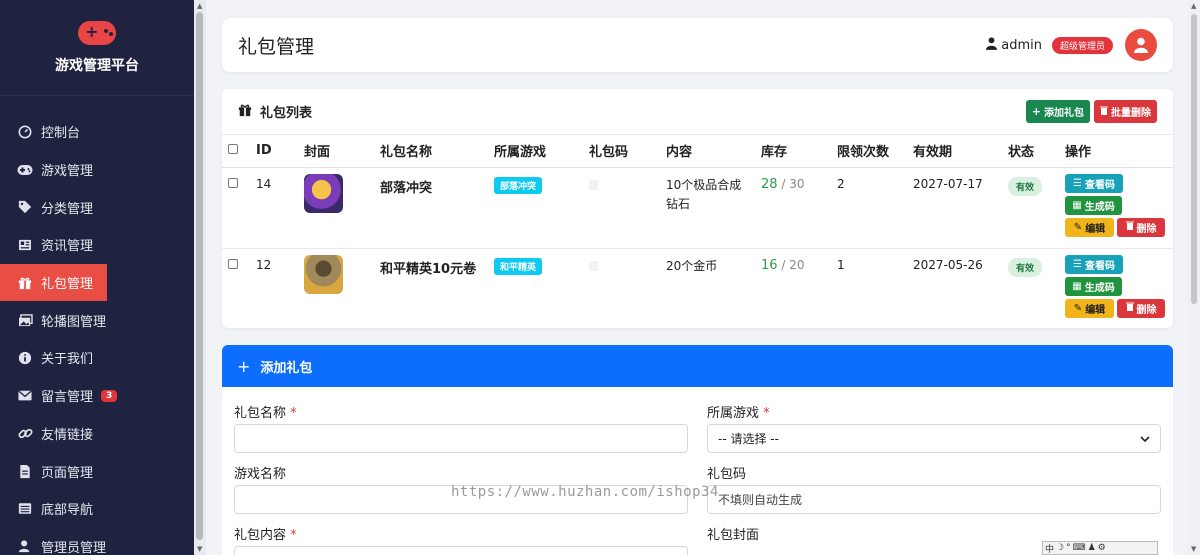 This screenshot has width=1200, height=555. Describe the element at coordinates (260, 474) in the screenshot. I see `game-name-label: 游戏名称` at that location.